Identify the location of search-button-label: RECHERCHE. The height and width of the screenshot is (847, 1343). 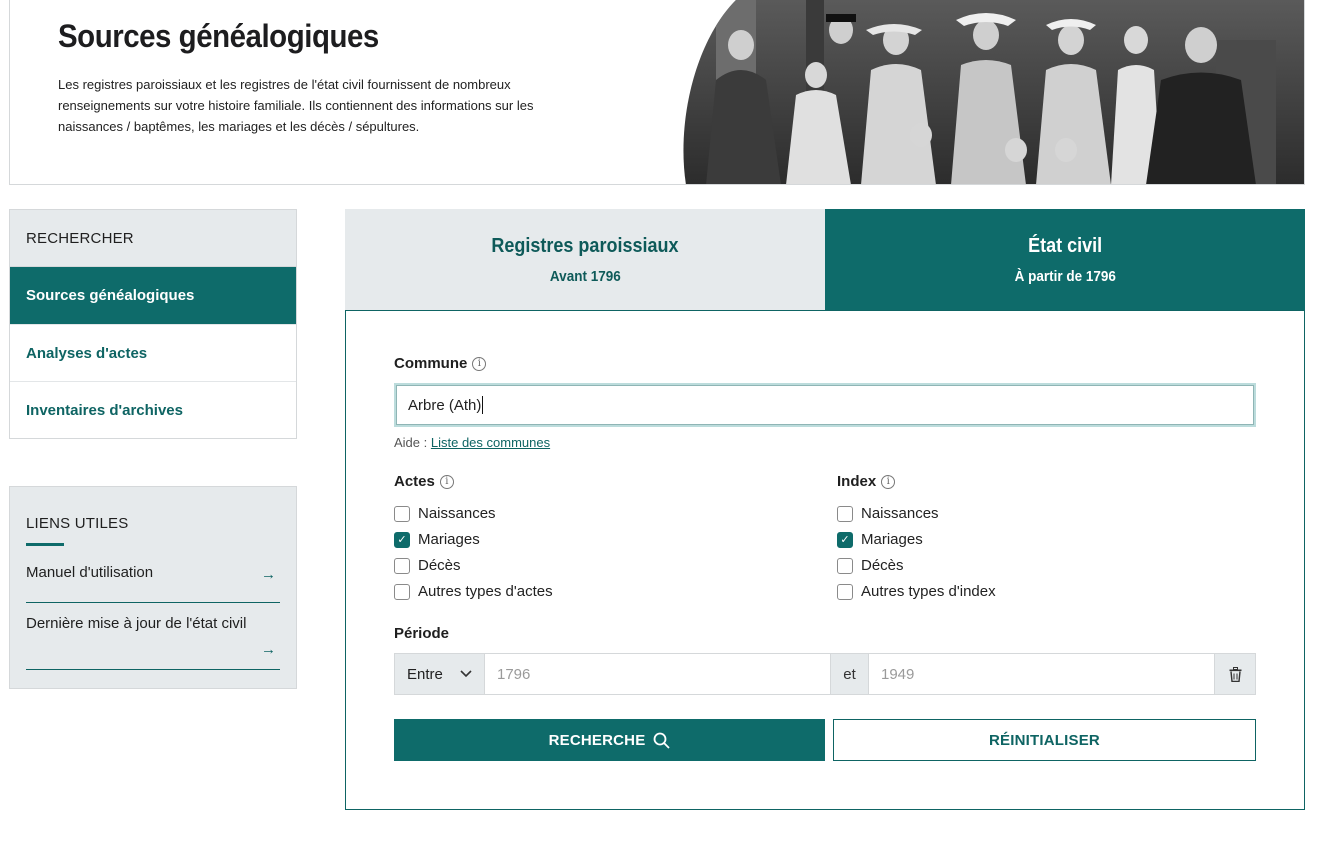
(597, 740).